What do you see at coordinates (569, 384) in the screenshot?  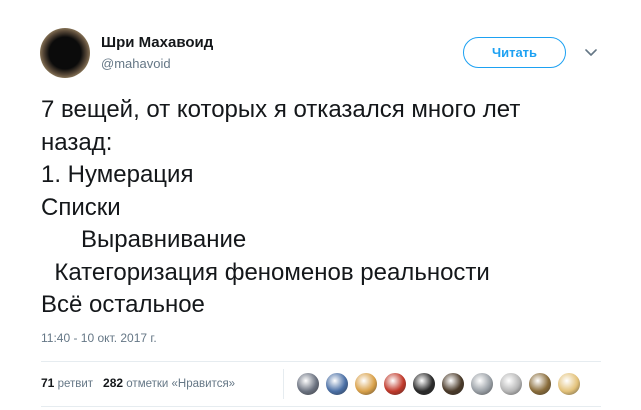 I see `avatar-10-icon` at bounding box center [569, 384].